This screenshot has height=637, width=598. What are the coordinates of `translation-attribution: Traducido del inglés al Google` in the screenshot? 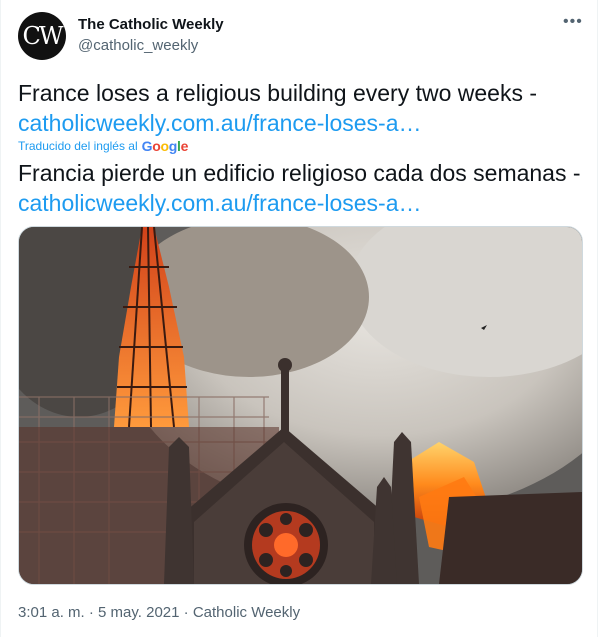 It's located at (103, 146).